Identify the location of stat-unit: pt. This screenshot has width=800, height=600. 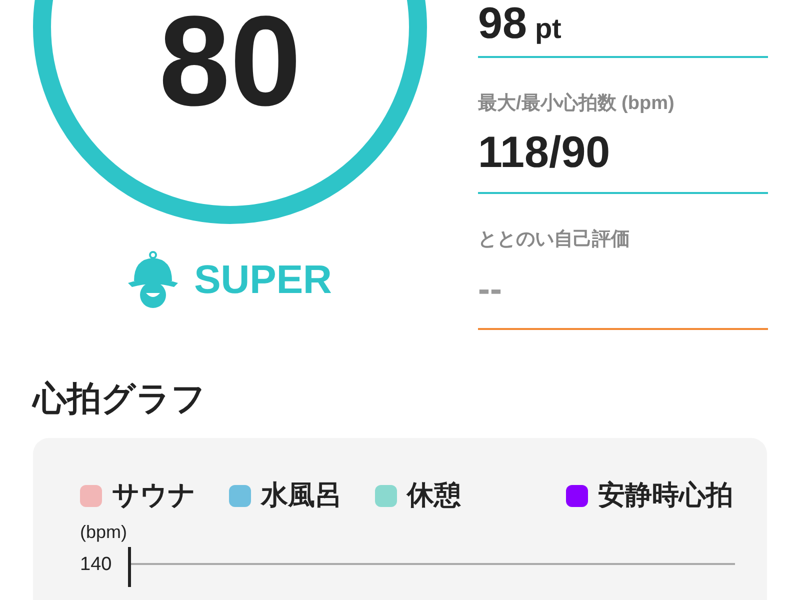
(548, 29).